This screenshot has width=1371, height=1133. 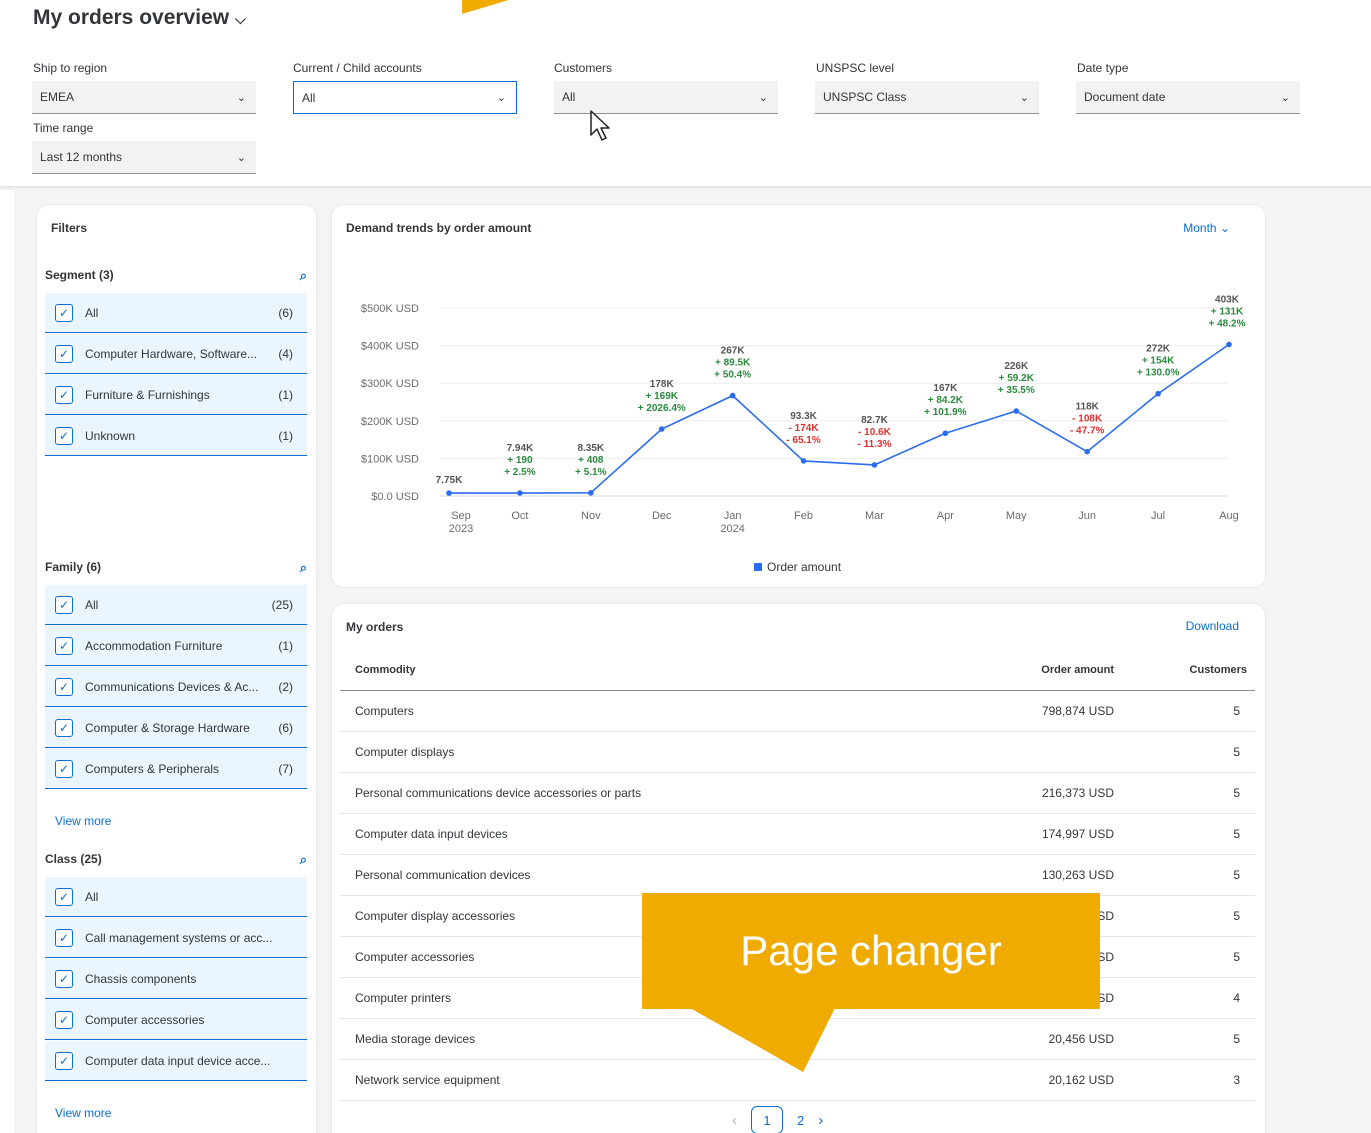 What do you see at coordinates (734, 1120) in the screenshot?
I see `prev-page-icon: ‹` at bounding box center [734, 1120].